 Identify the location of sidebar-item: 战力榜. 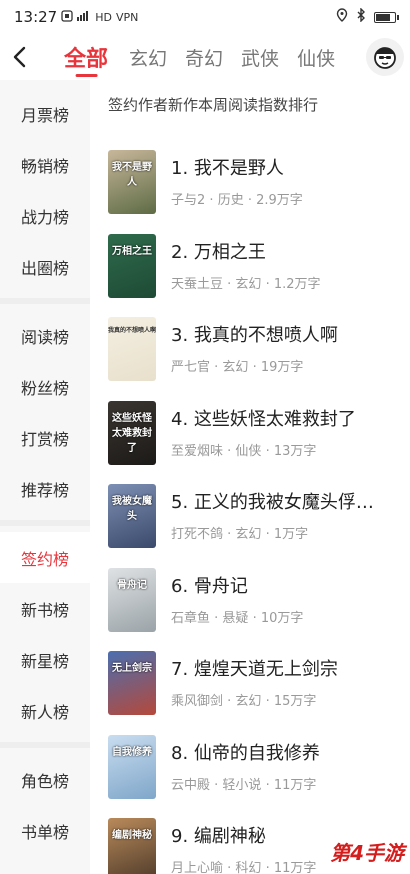
(45, 215).